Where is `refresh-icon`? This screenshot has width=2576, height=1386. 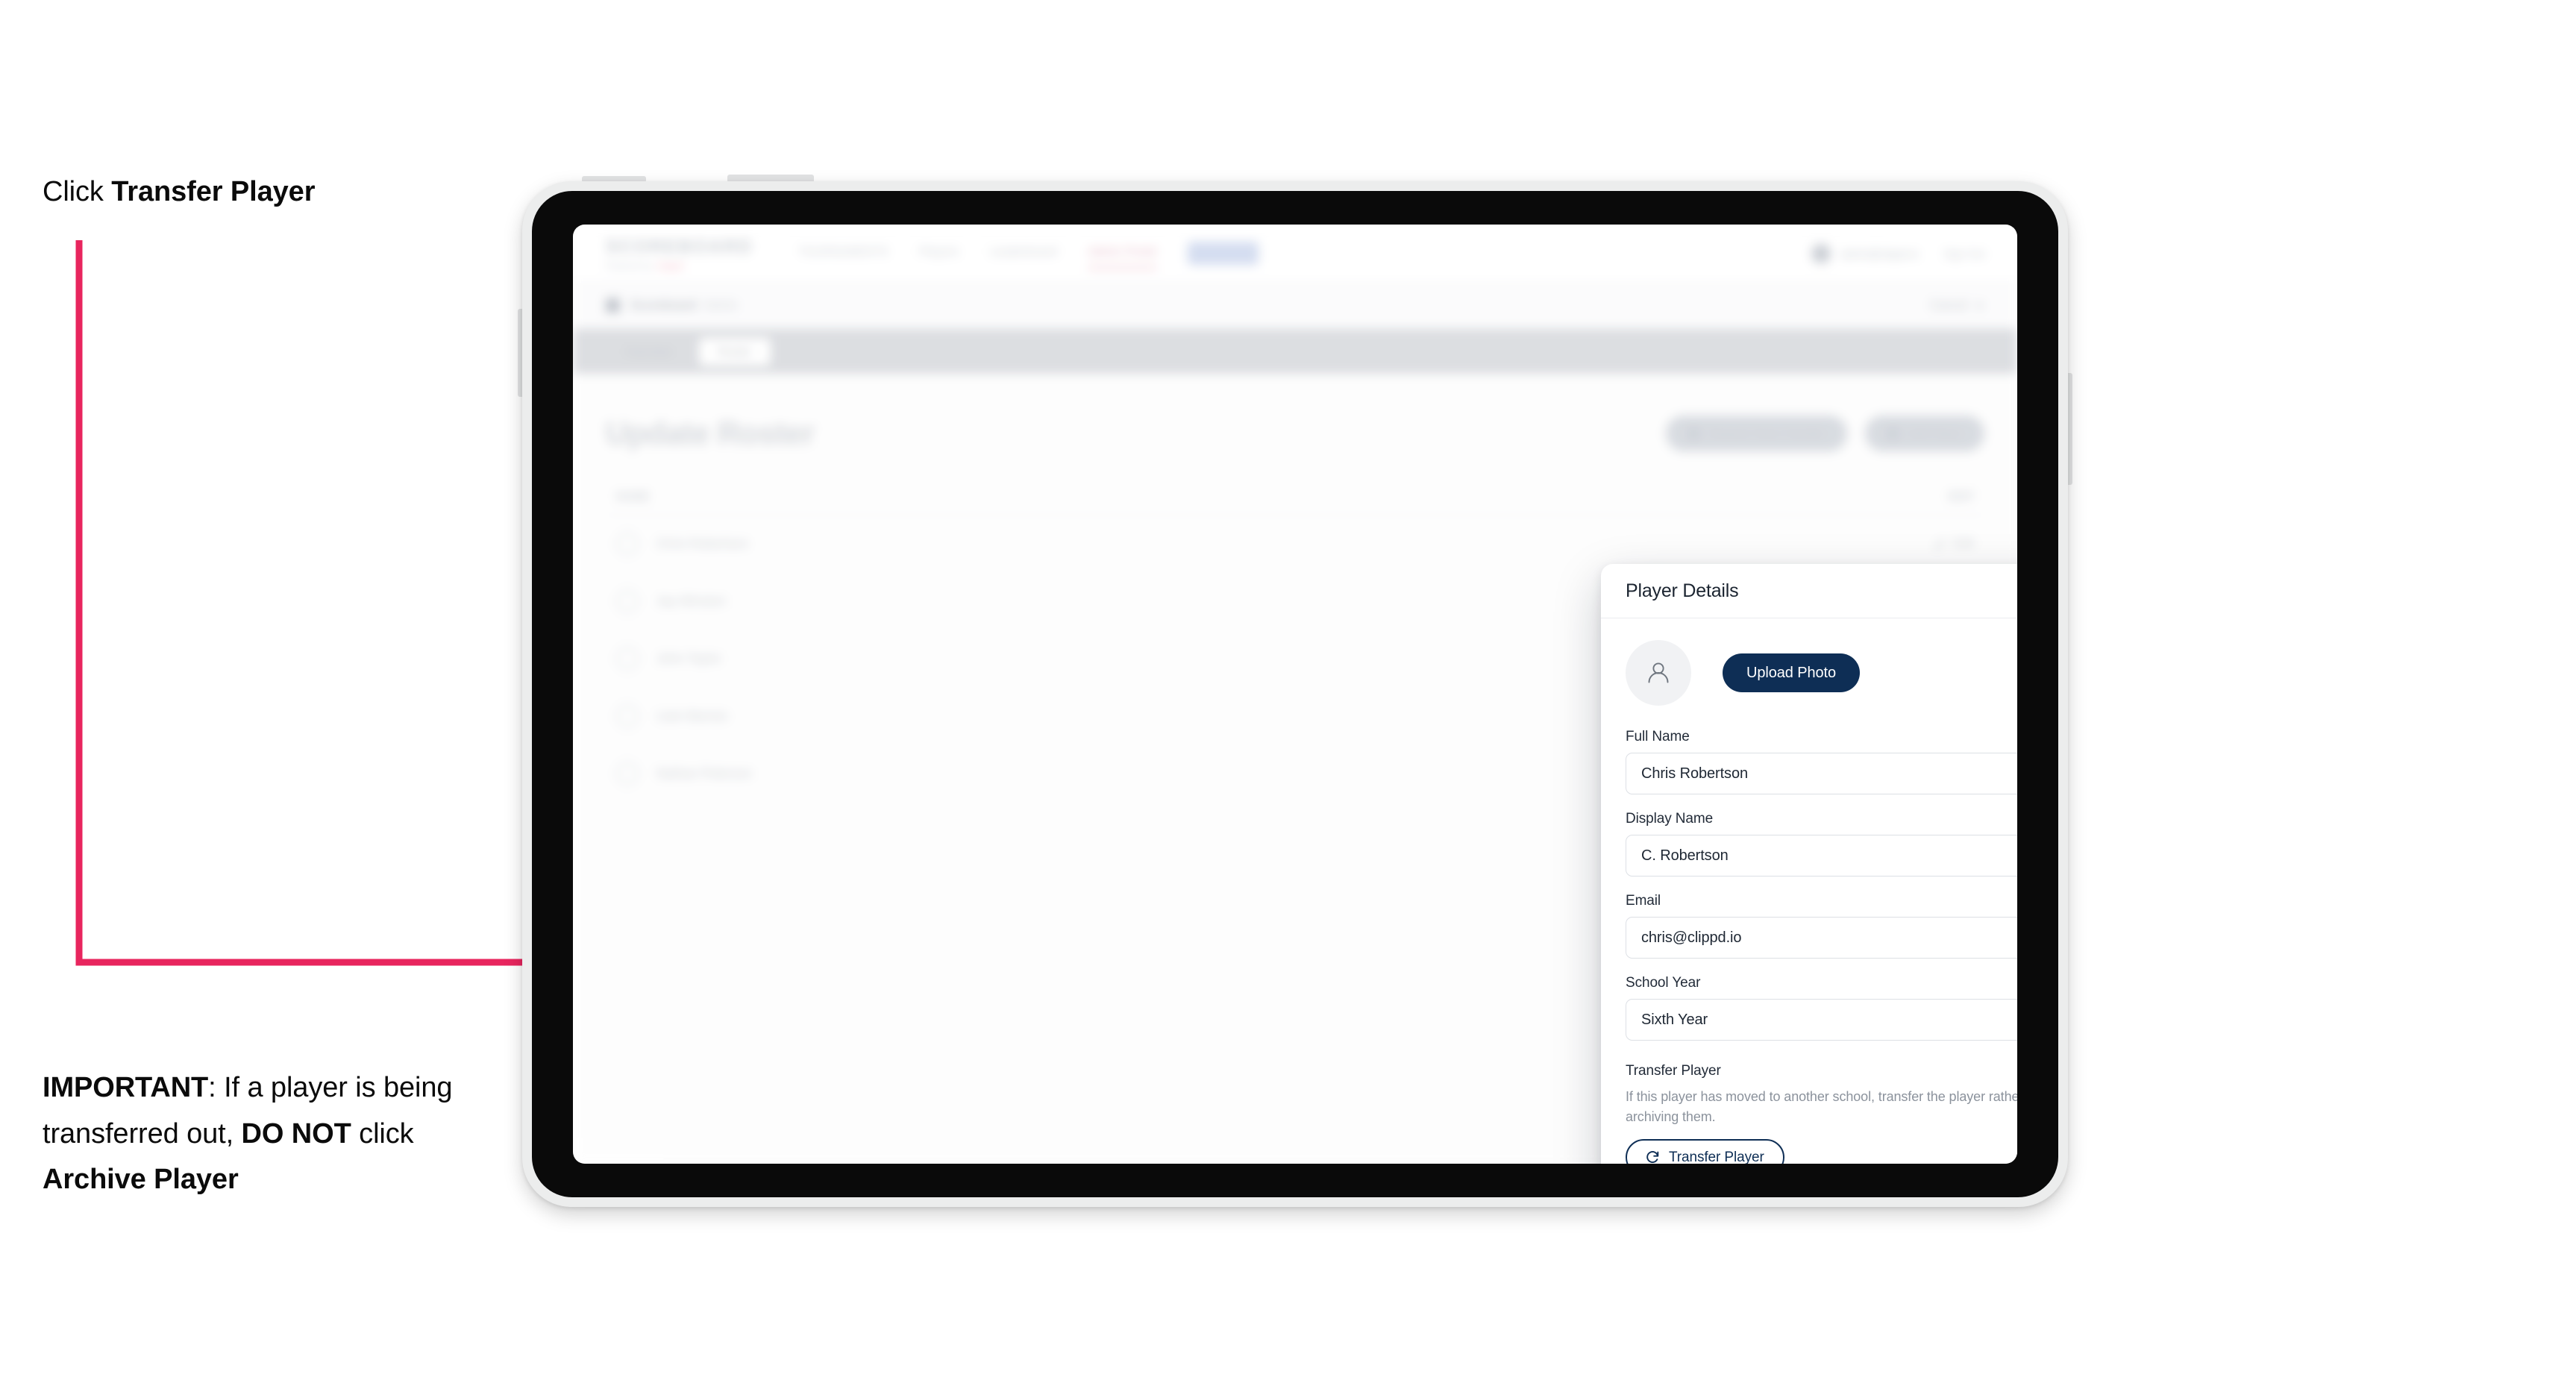 refresh-icon is located at coordinates (1652, 1157).